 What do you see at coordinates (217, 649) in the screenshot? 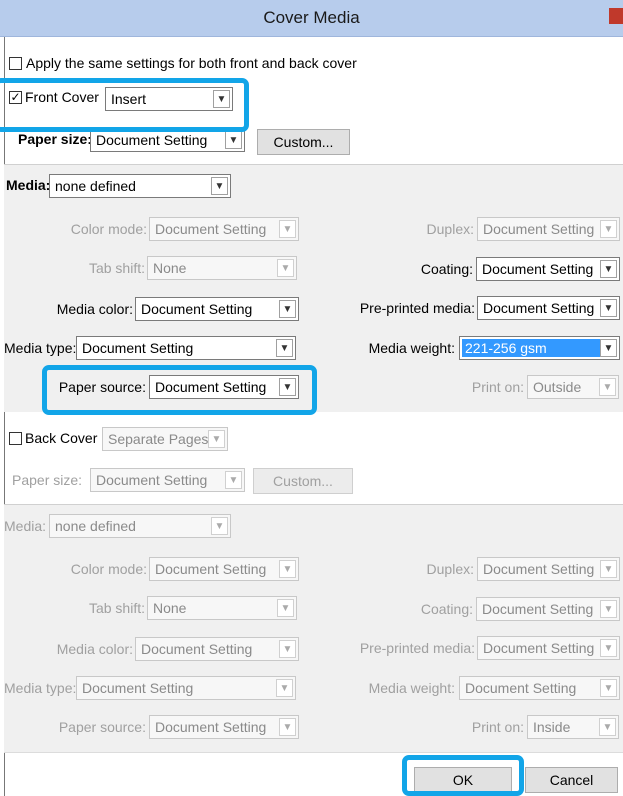
I see `back-media-color-select: Document Setting ▼` at bounding box center [217, 649].